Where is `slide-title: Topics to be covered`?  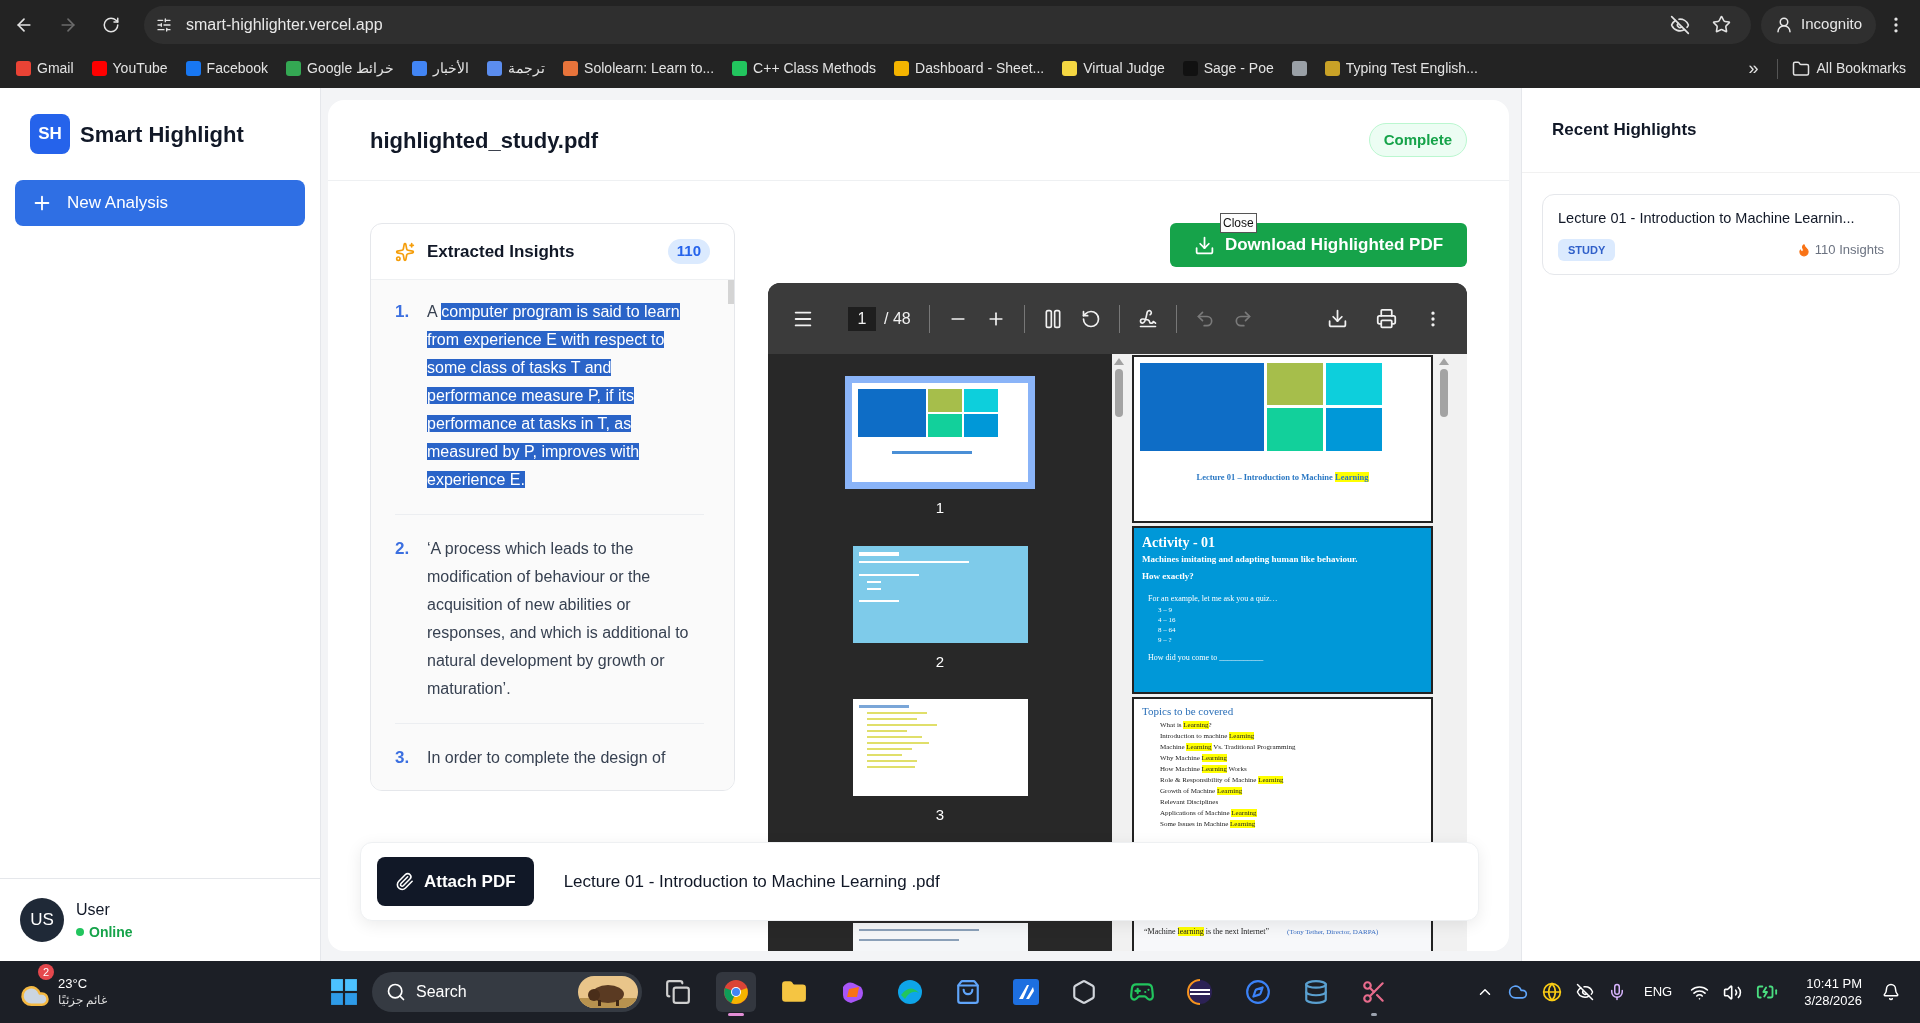
slide-title: Topics to be covered is located at coordinates (1188, 711).